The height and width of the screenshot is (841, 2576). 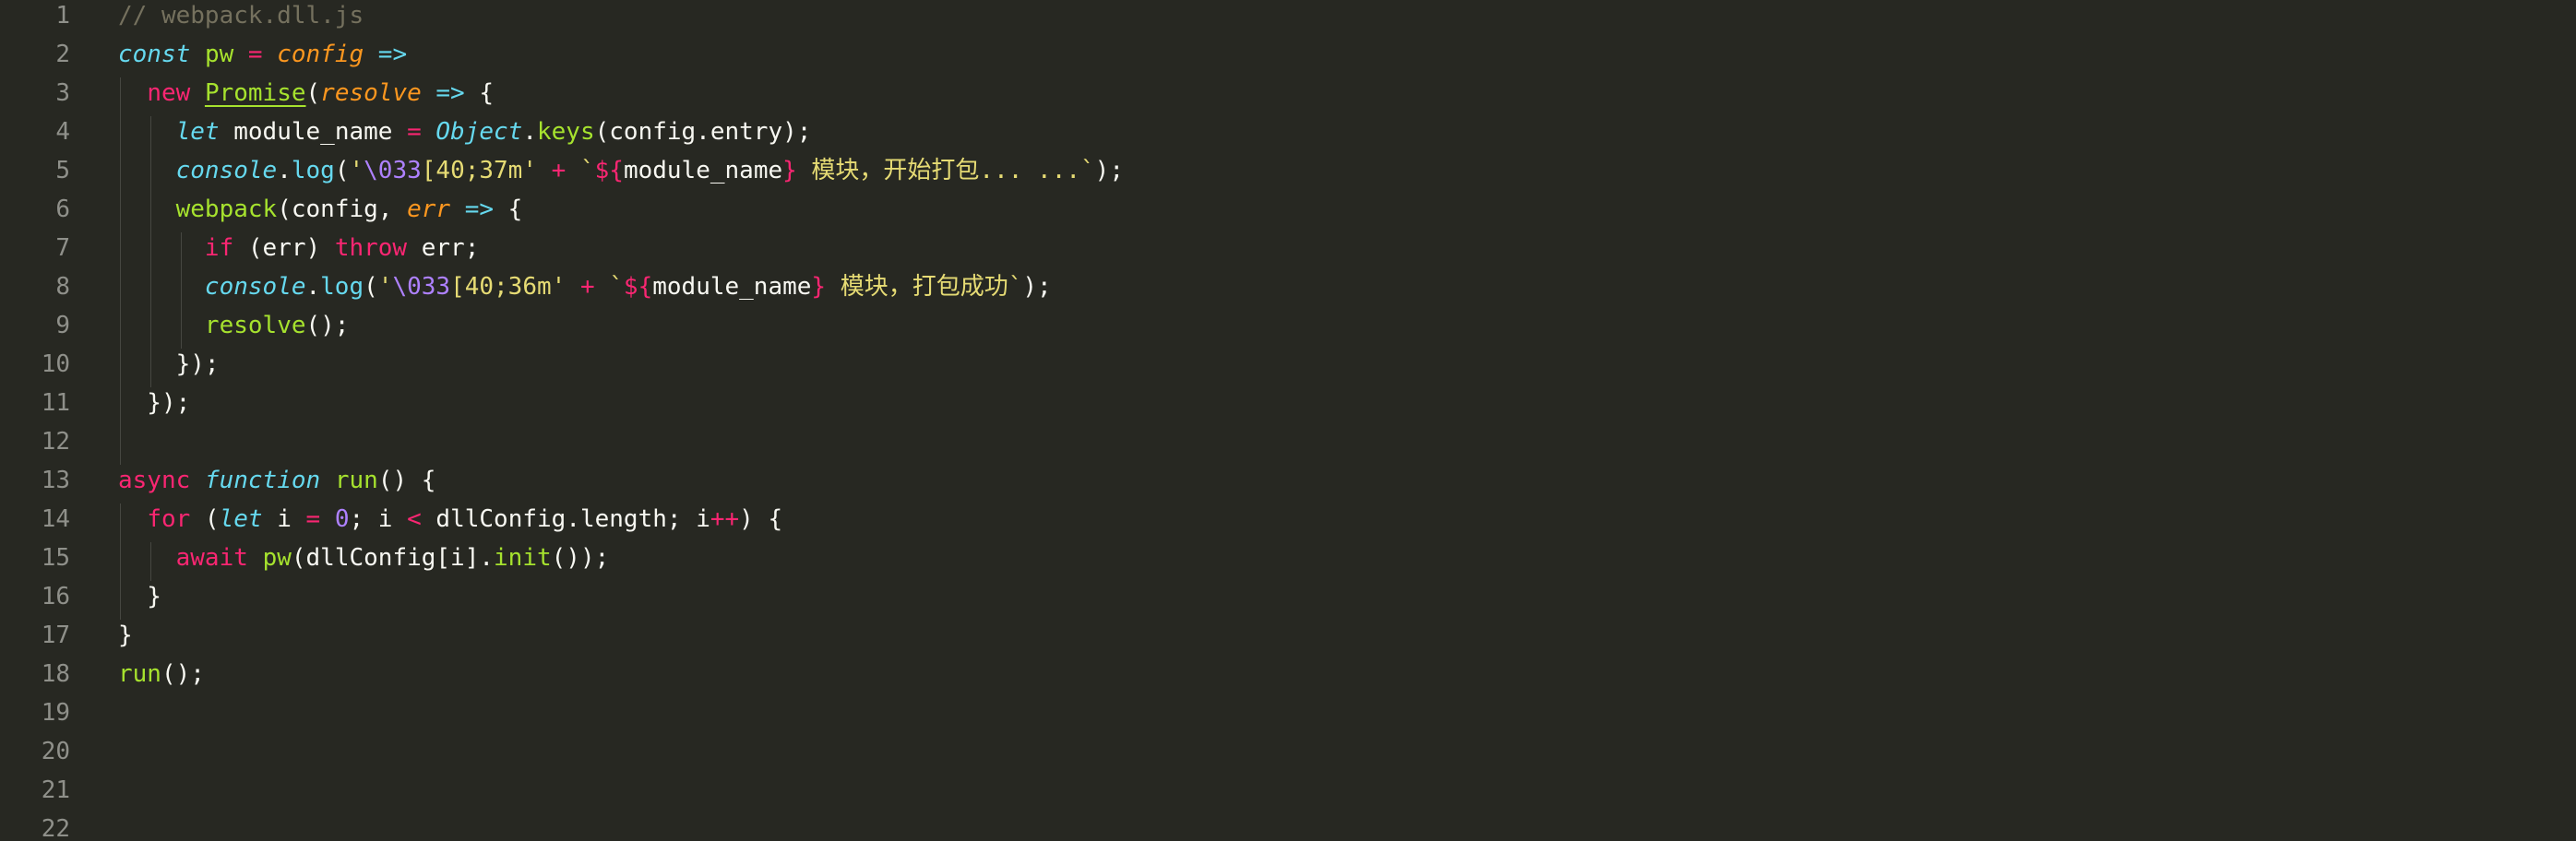 I want to click on code-token: 模块，开始打包... ...`, so click(x=946, y=170).